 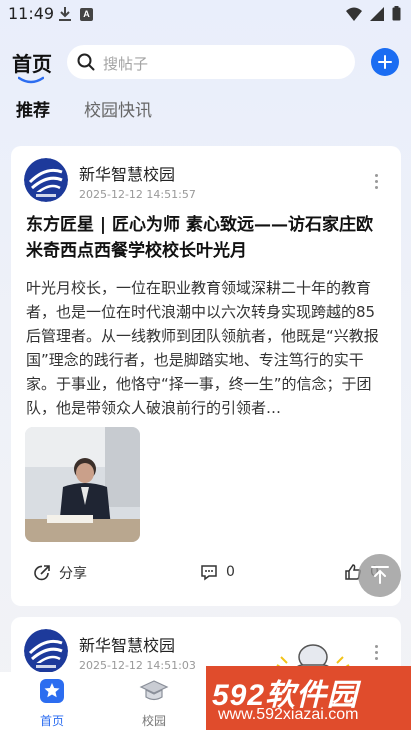 I want to click on status-icons-right, so click(x=373, y=13).